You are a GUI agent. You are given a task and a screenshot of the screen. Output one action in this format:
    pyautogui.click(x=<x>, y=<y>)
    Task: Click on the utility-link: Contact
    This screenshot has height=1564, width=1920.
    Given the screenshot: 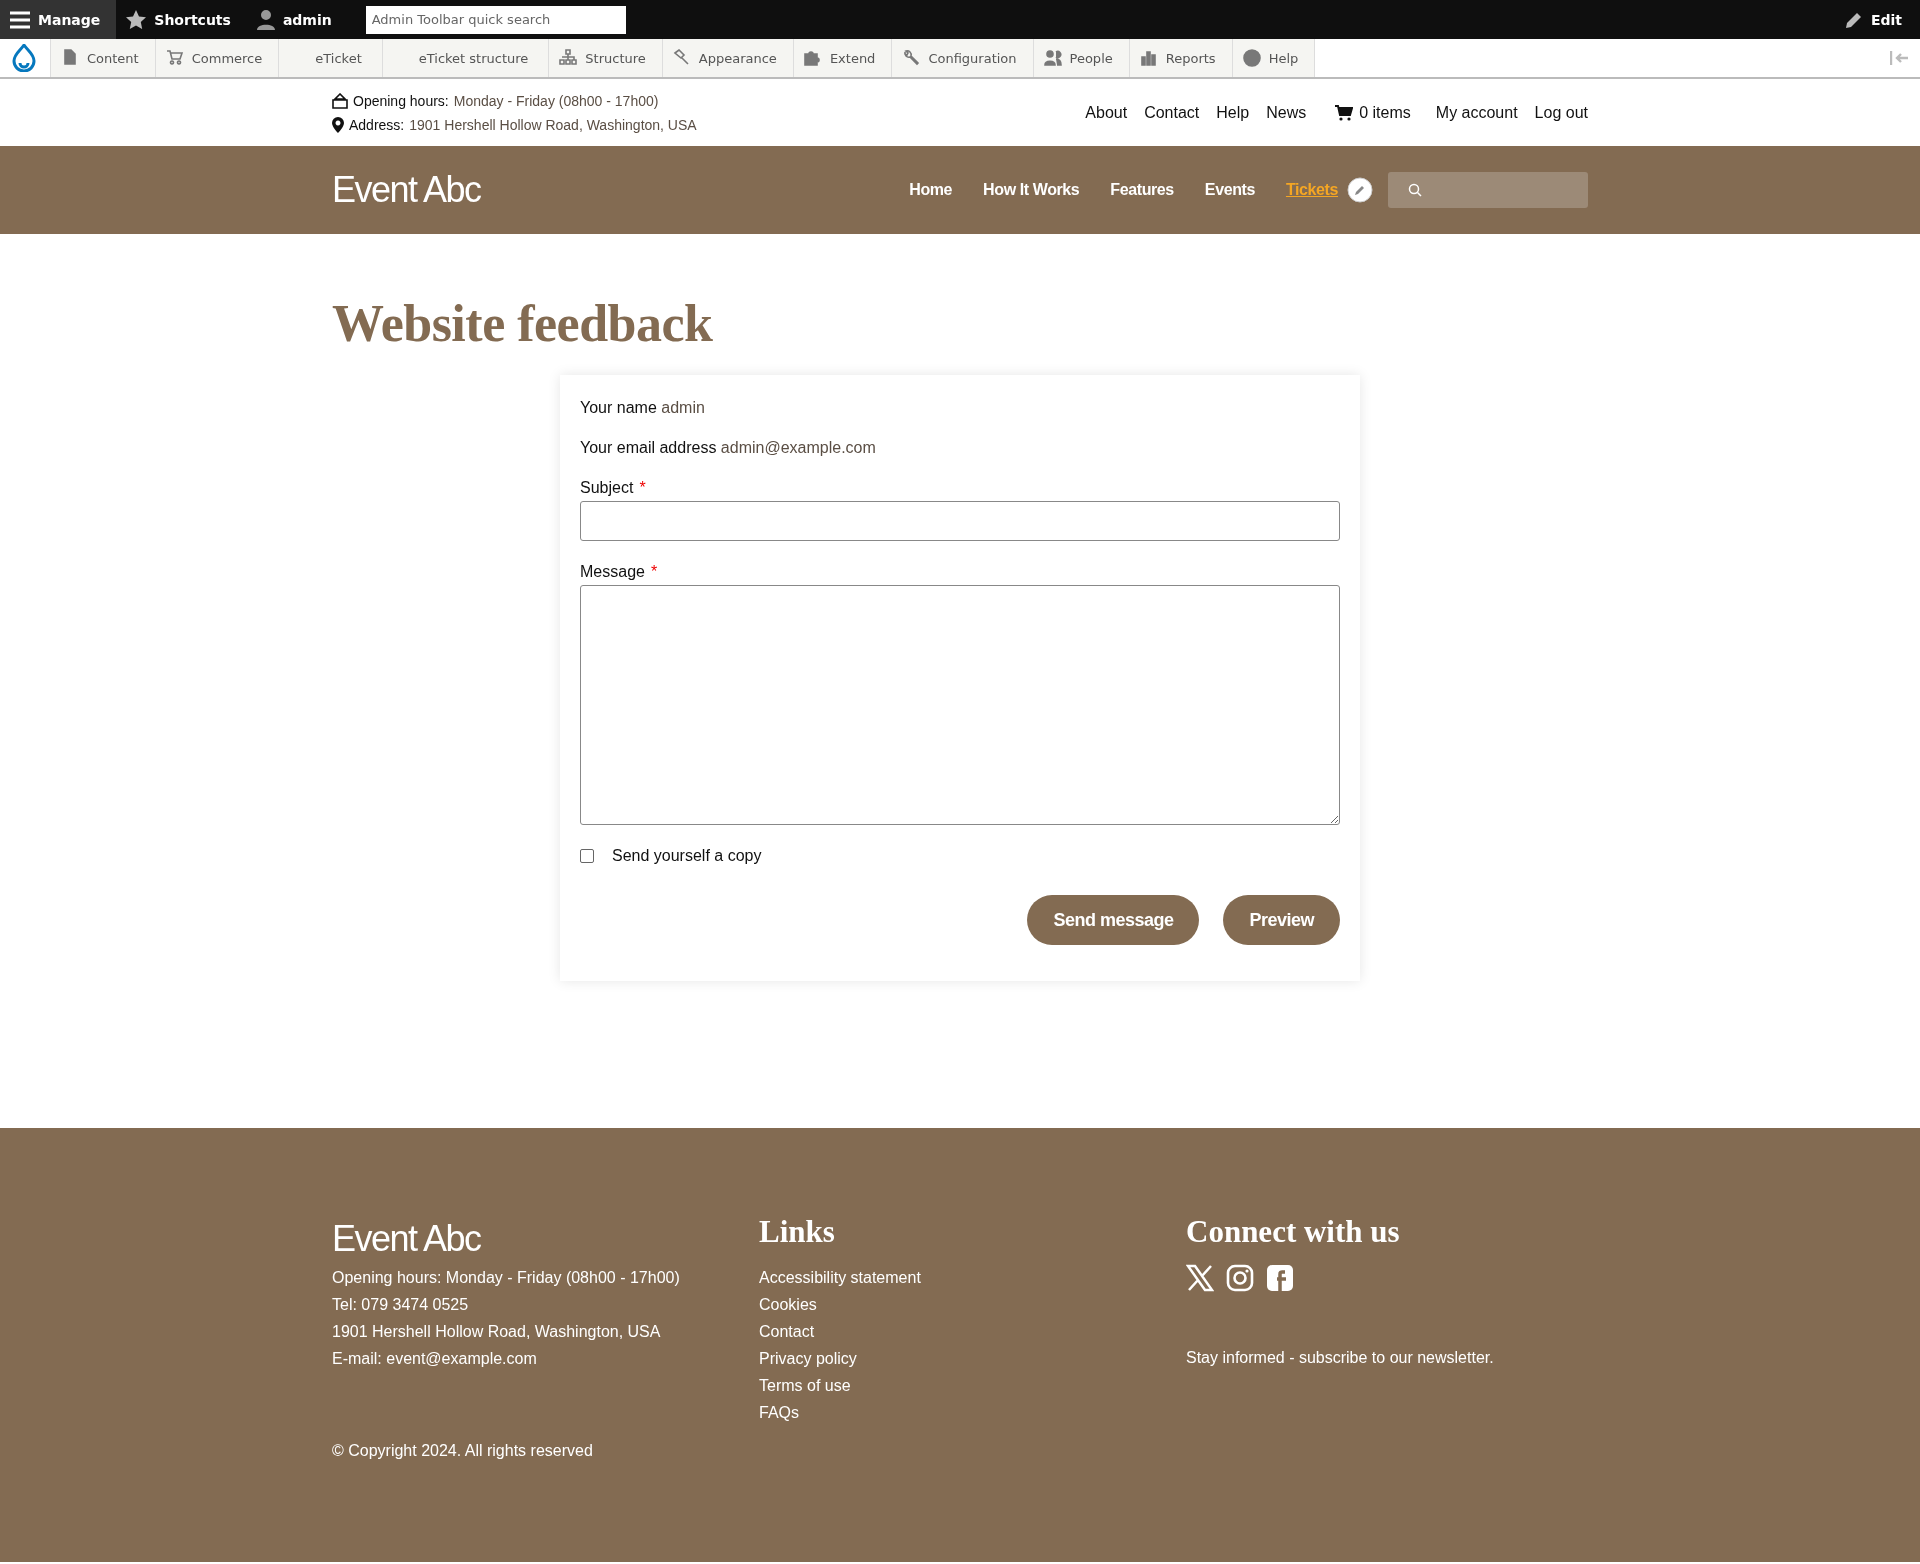 What is the action you would take?
    pyautogui.click(x=1172, y=112)
    